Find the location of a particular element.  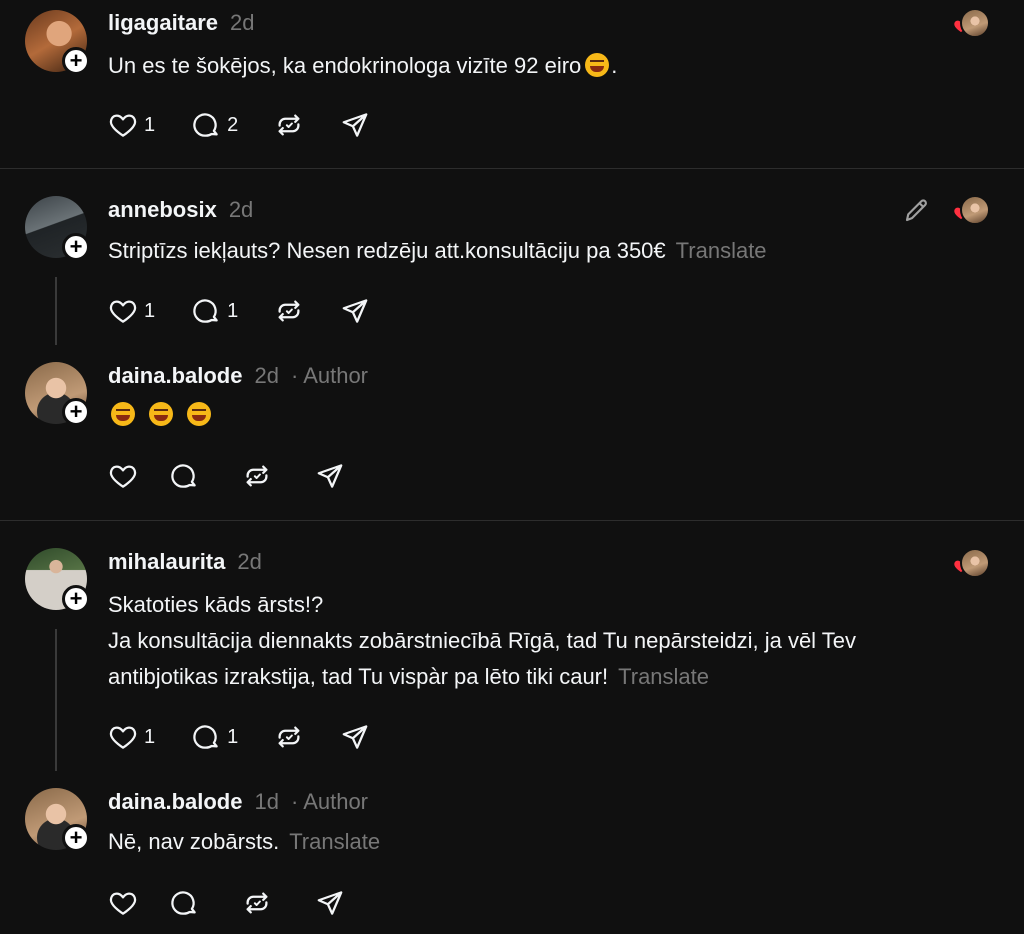

username: ligagaitare 2d is located at coordinates (181, 23).